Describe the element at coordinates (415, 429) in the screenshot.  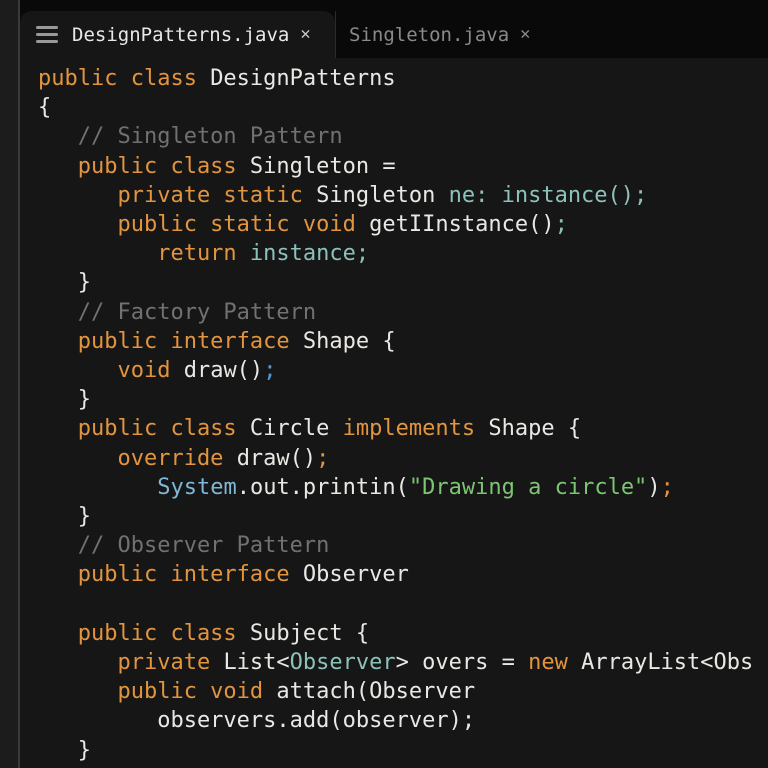
I see `code-token: implements` at that location.